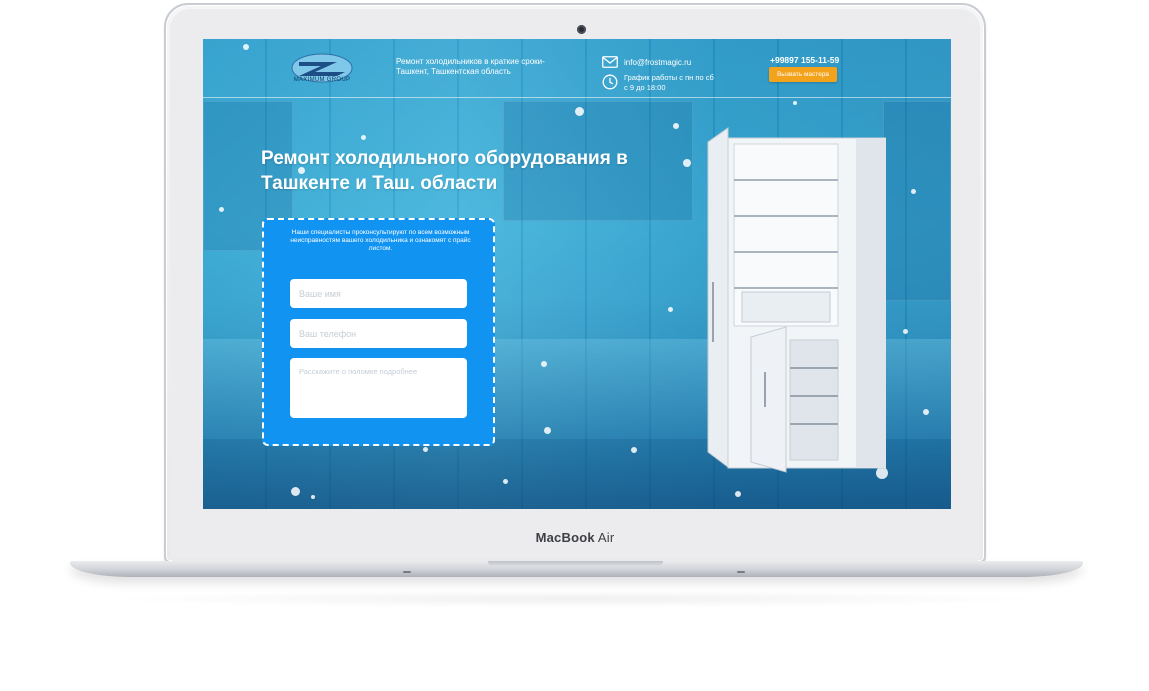  I want to click on laptop-shadow, so click(575, 599).